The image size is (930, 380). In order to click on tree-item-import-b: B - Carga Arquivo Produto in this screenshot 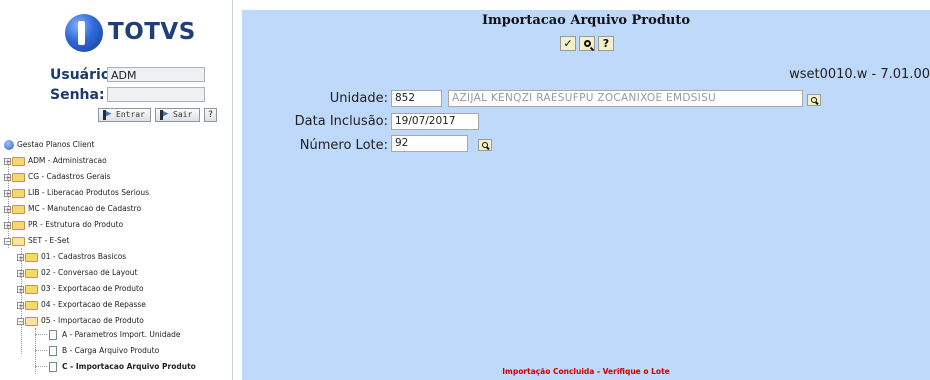, I will do `click(104, 350)`.